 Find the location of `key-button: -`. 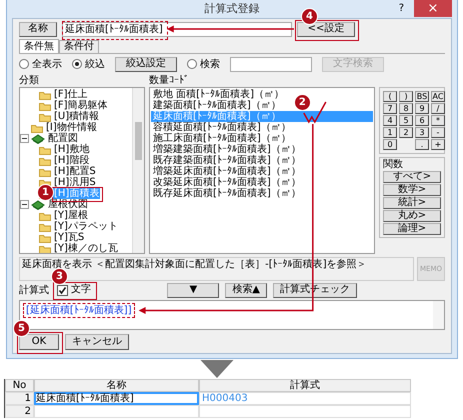

key-button: - is located at coordinates (438, 132).